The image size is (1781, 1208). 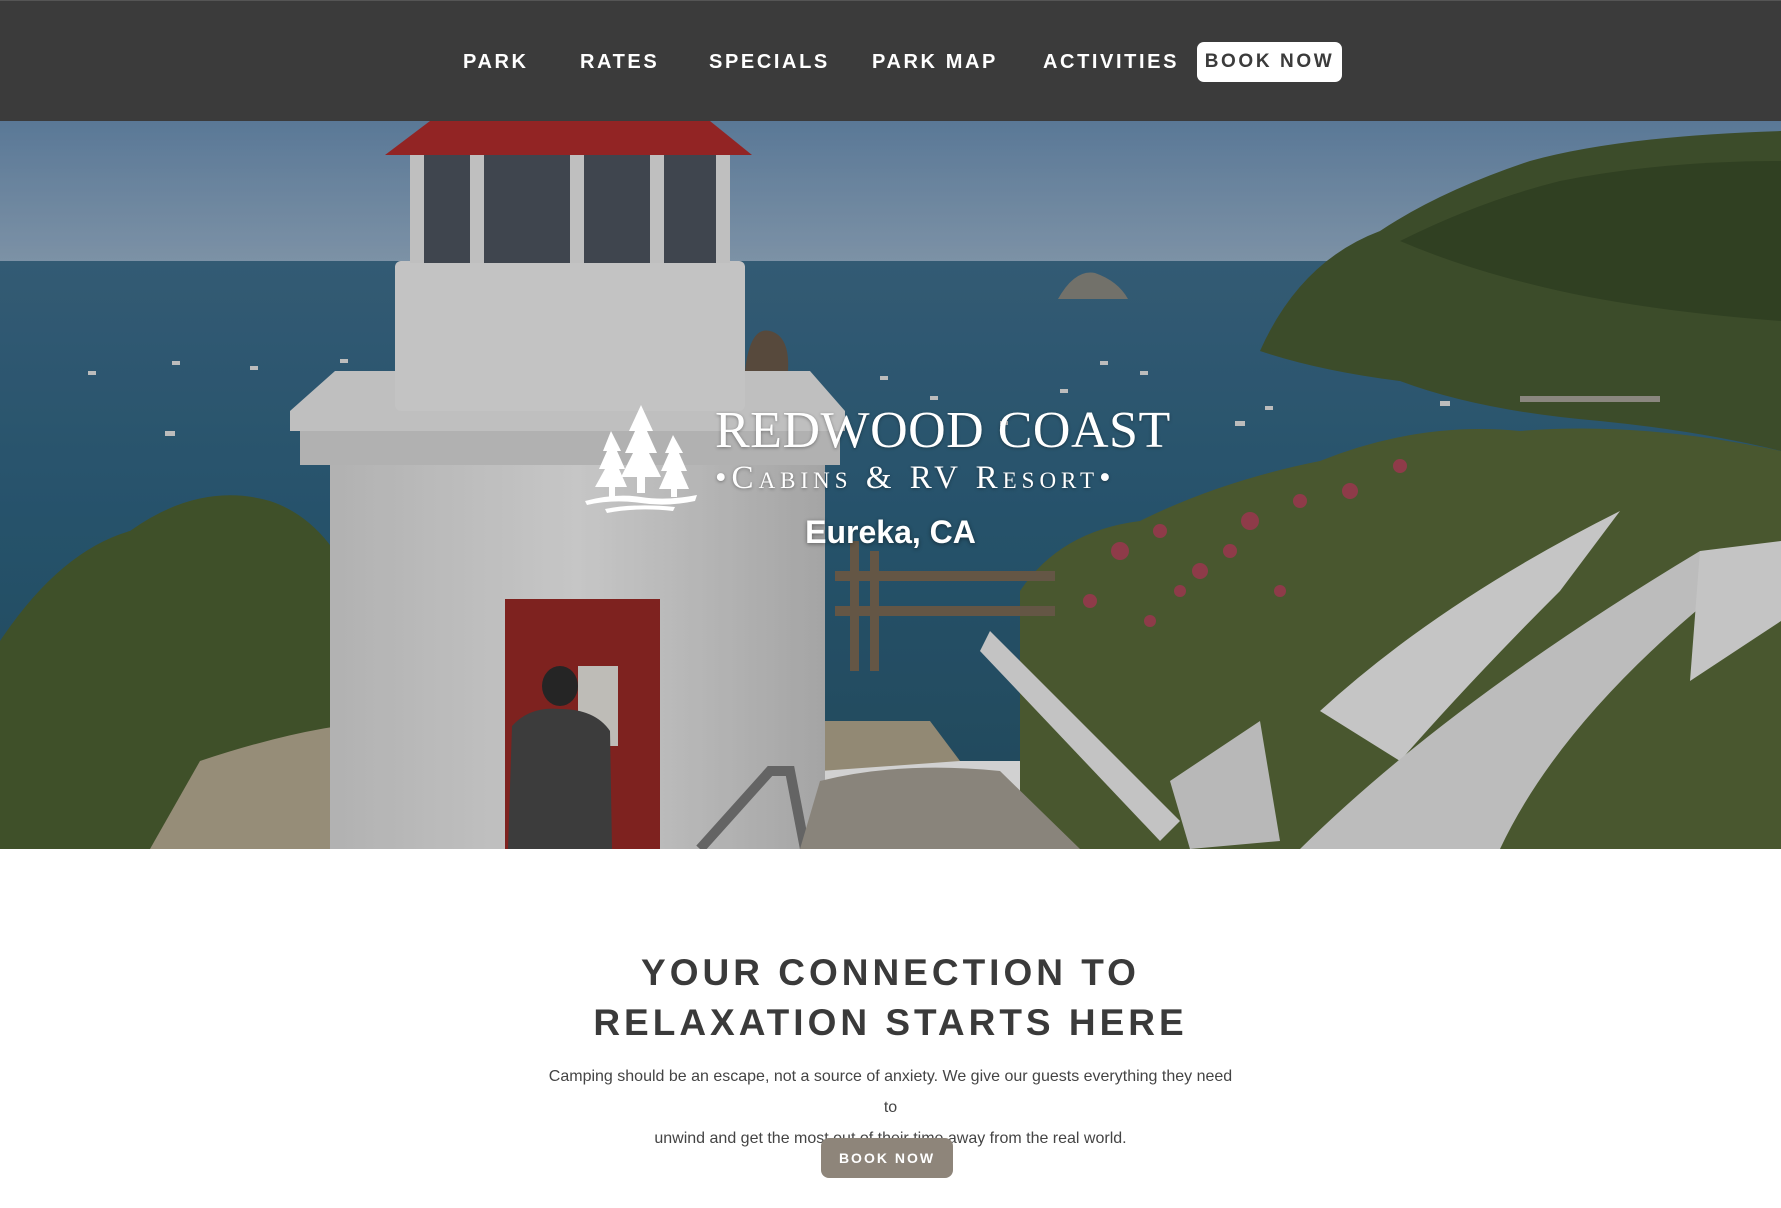 What do you see at coordinates (890, 532) in the screenshot?
I see `location-text: Eureka, CA` at bounding box center [890, 532].